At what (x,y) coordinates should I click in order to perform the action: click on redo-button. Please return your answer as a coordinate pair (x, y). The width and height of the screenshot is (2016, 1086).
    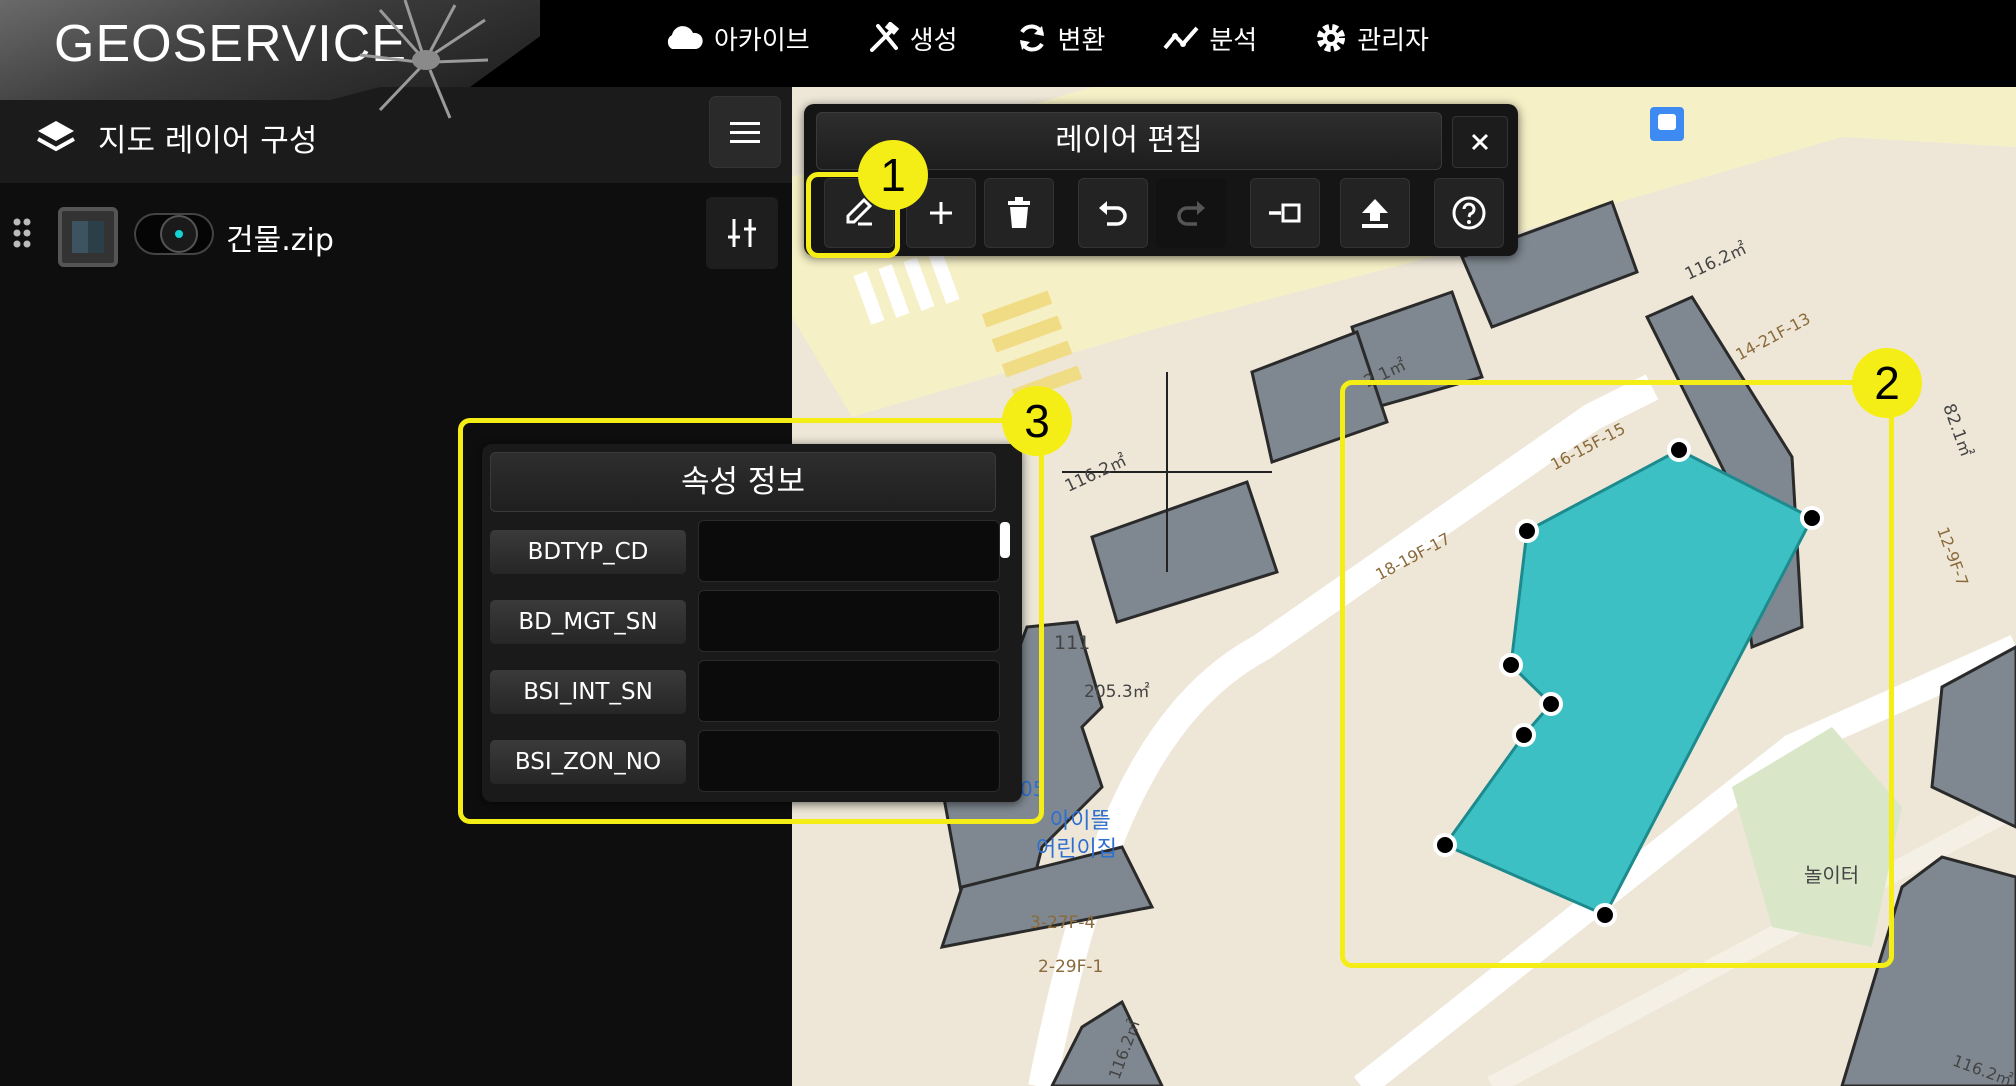
    Looking at the image, I should click on (1191, 213).